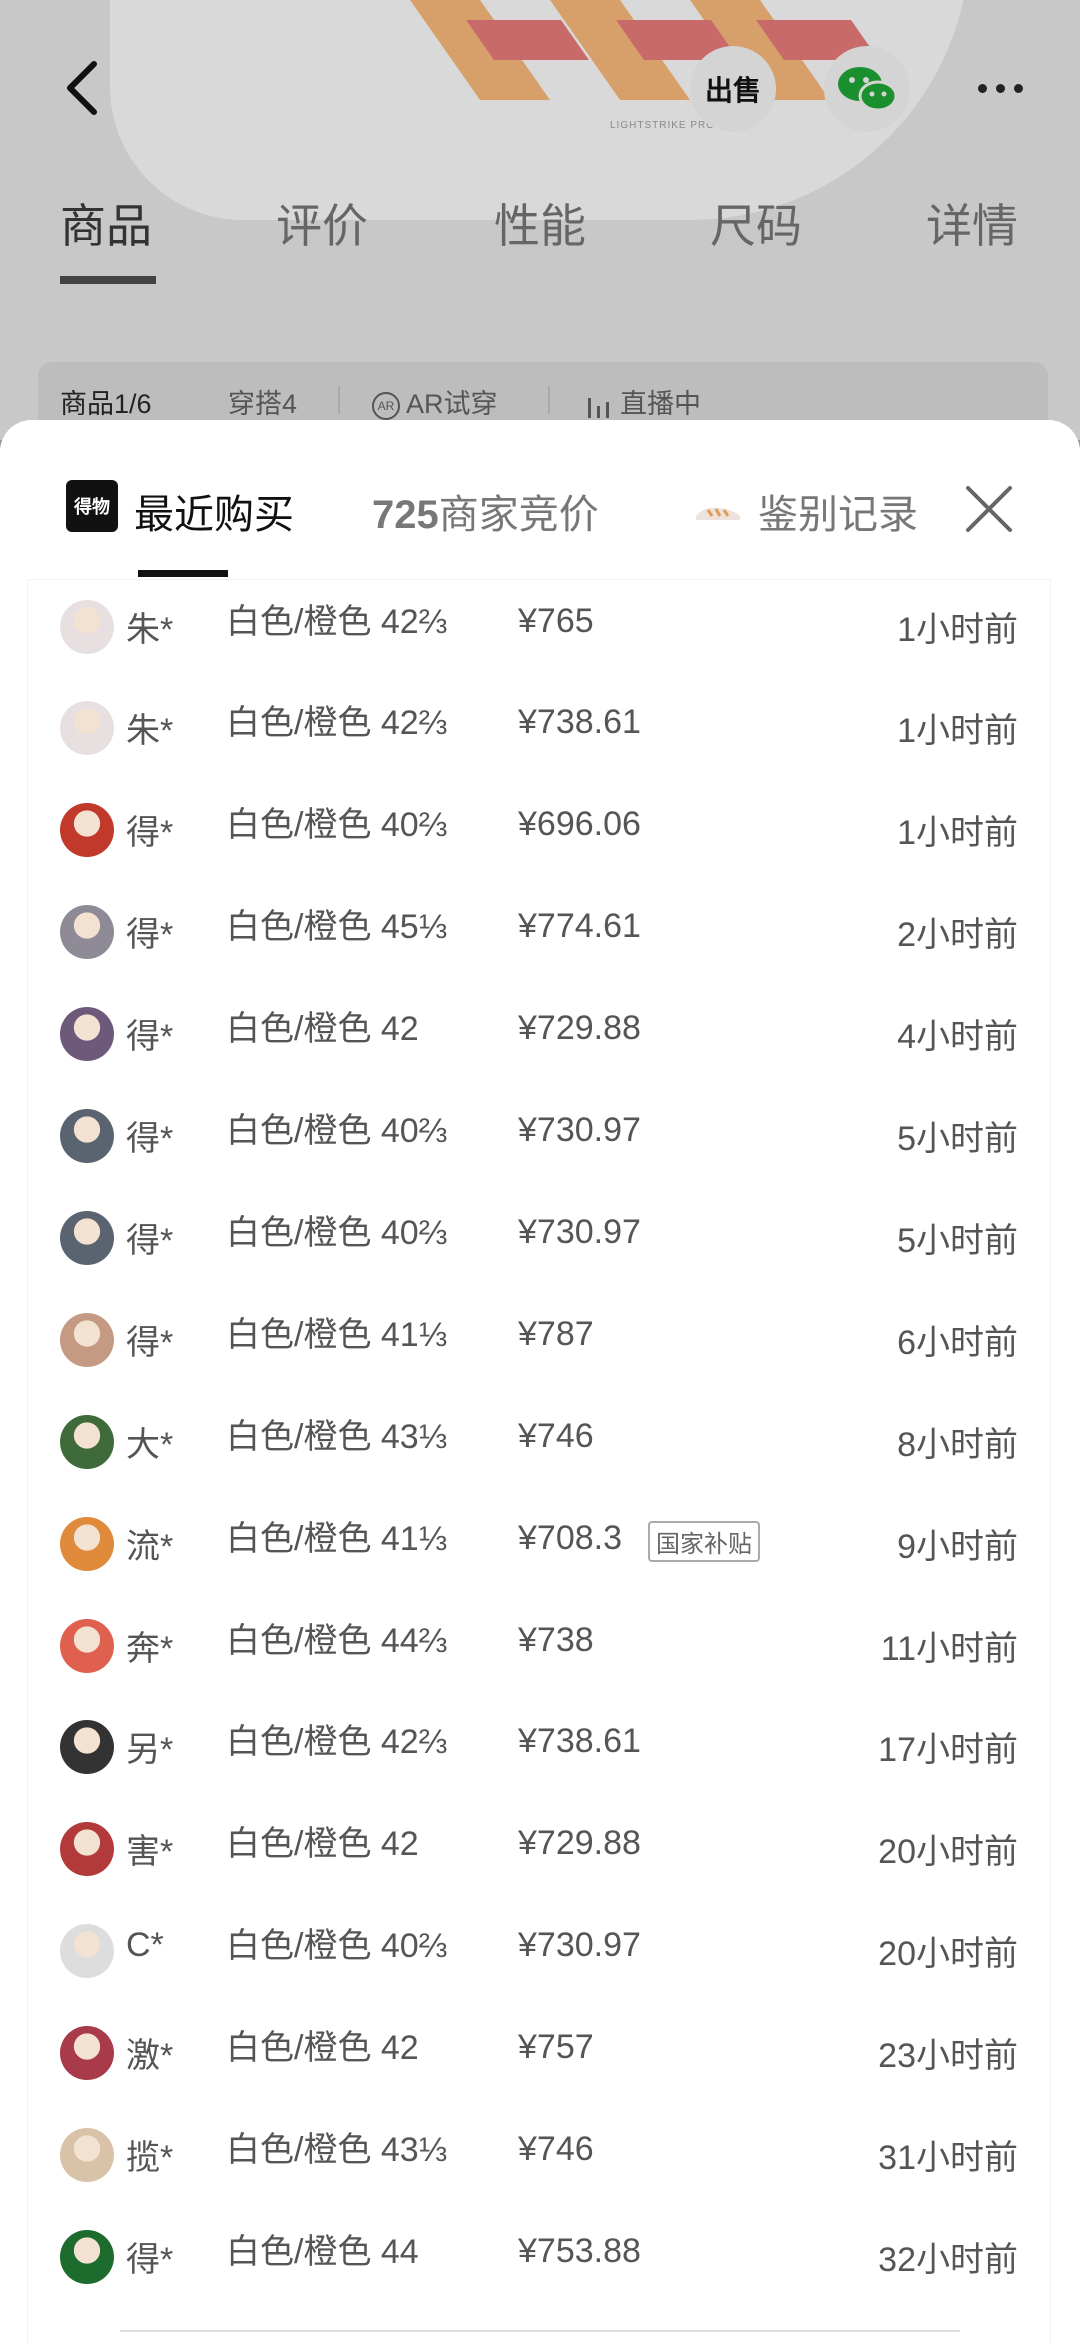  I want to click on purchase-time: 9小时前, so click(957, 1547).